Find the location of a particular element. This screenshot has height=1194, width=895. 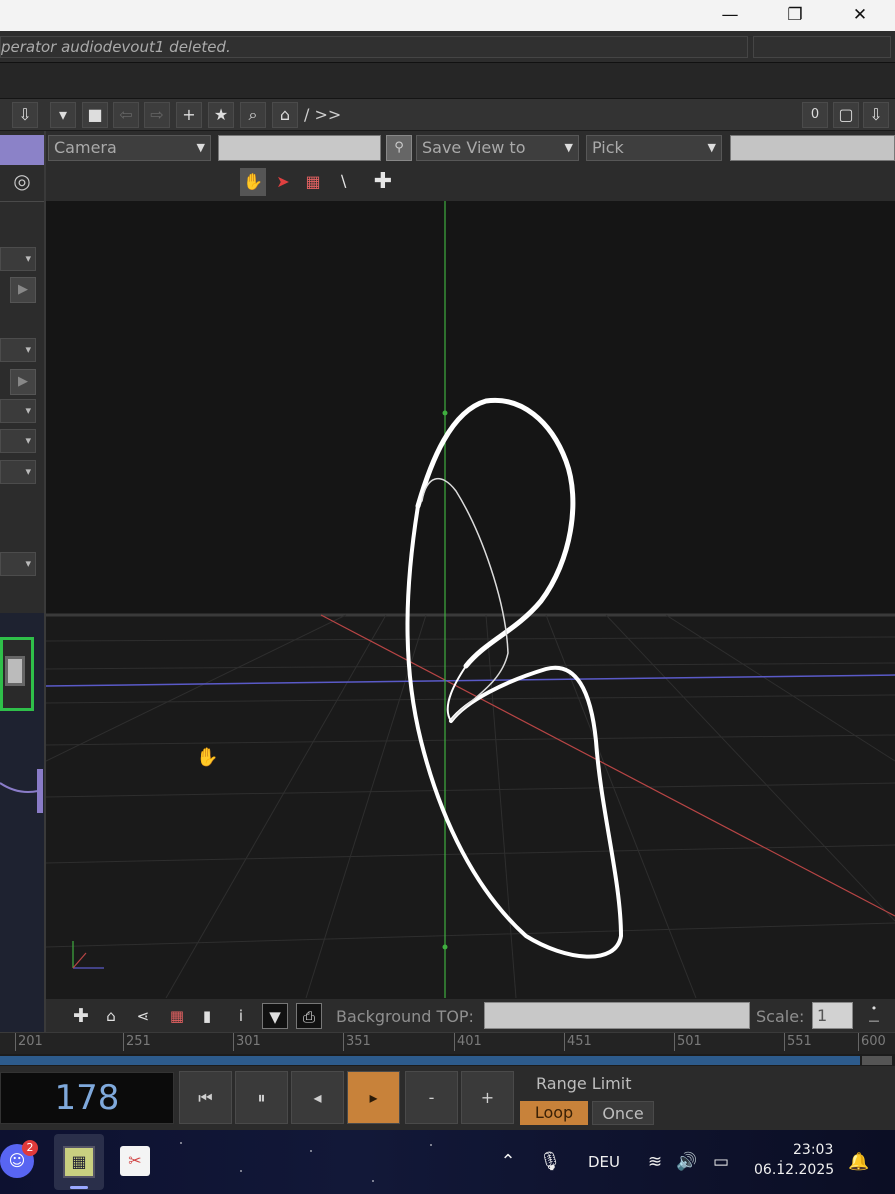

param-dropdown-3: ▾ is located at coordinates (18, 411).